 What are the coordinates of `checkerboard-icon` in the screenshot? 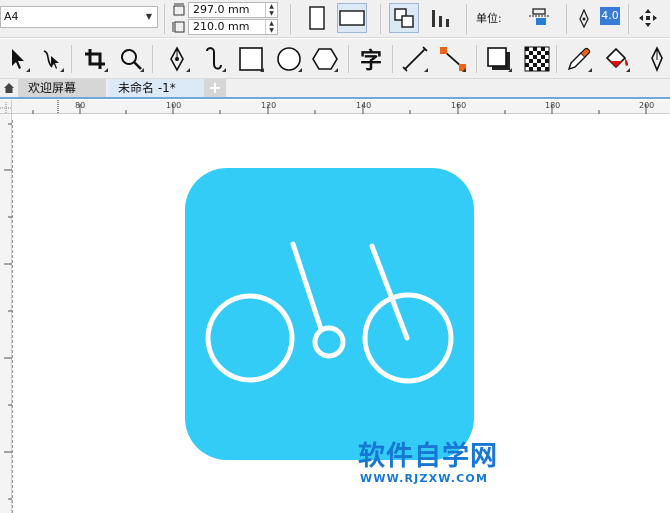 It's located at (537, 59).